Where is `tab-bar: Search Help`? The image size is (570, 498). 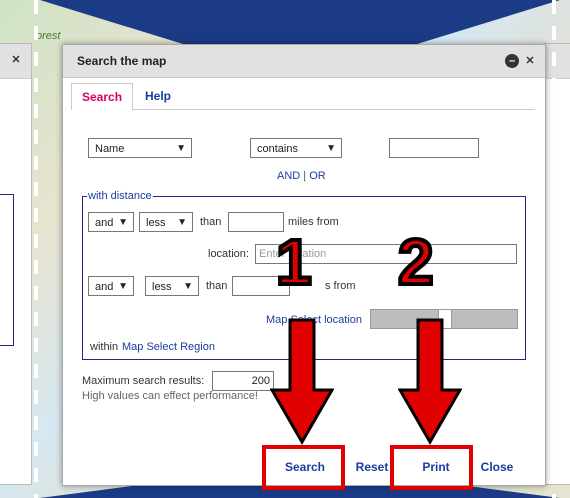
tab-bar: Search Help is located at coordinates (303, 94).